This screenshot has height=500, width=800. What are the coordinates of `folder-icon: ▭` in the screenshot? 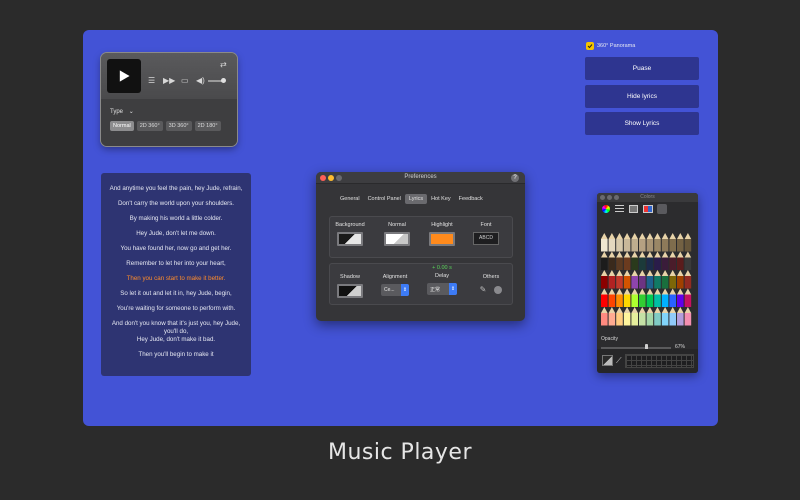 It's located at (185, 81).